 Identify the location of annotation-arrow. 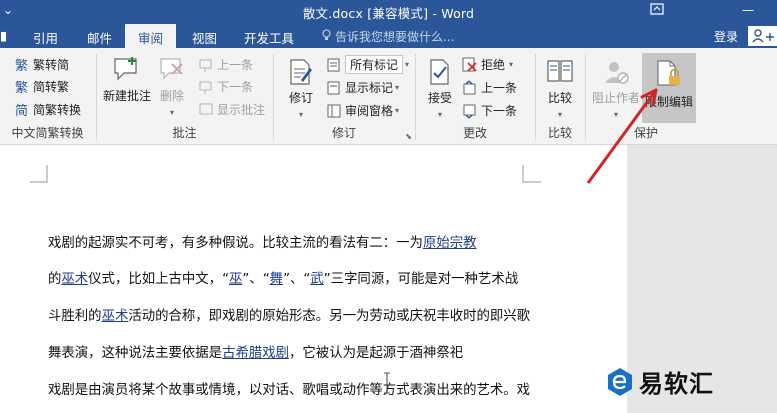
(622, 136).